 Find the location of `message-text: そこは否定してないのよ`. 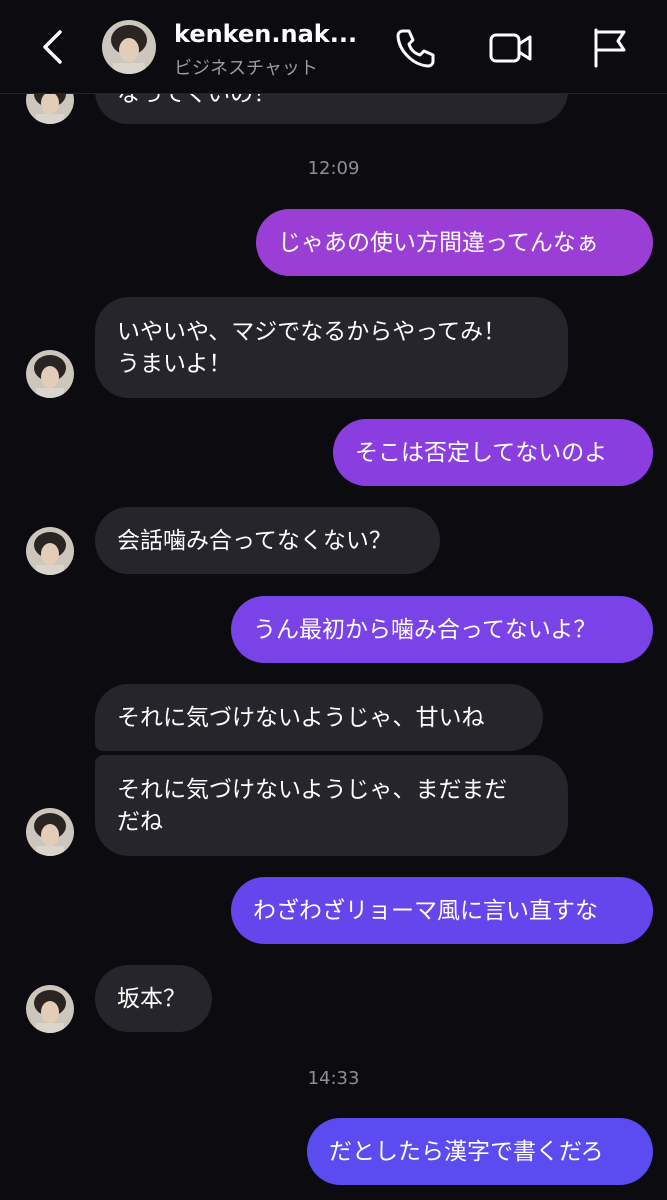

message-text: そこは否定してないのよ is located at coordinates (481, 452).